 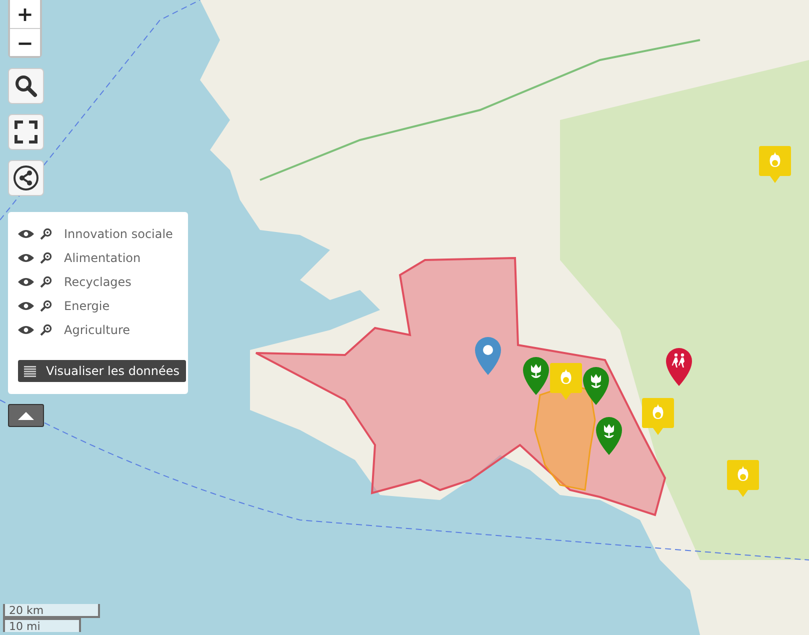 I want to click on metric-scale: 20 km, so click(x=51, y=611).